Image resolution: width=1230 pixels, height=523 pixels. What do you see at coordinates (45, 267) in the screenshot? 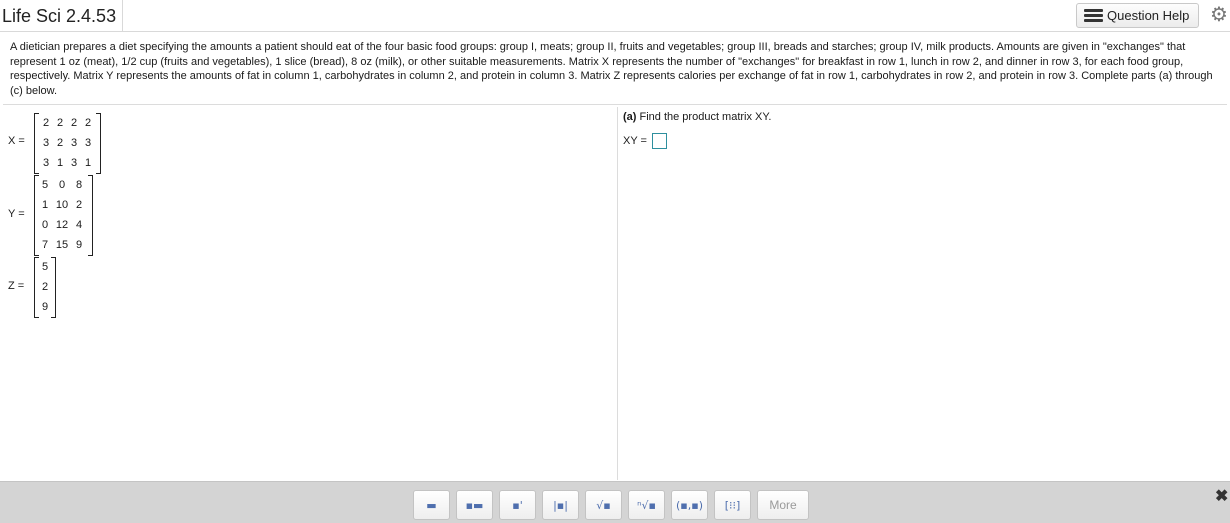
I see `matrix-z-cell: 5` at bounding box center [45, 267].